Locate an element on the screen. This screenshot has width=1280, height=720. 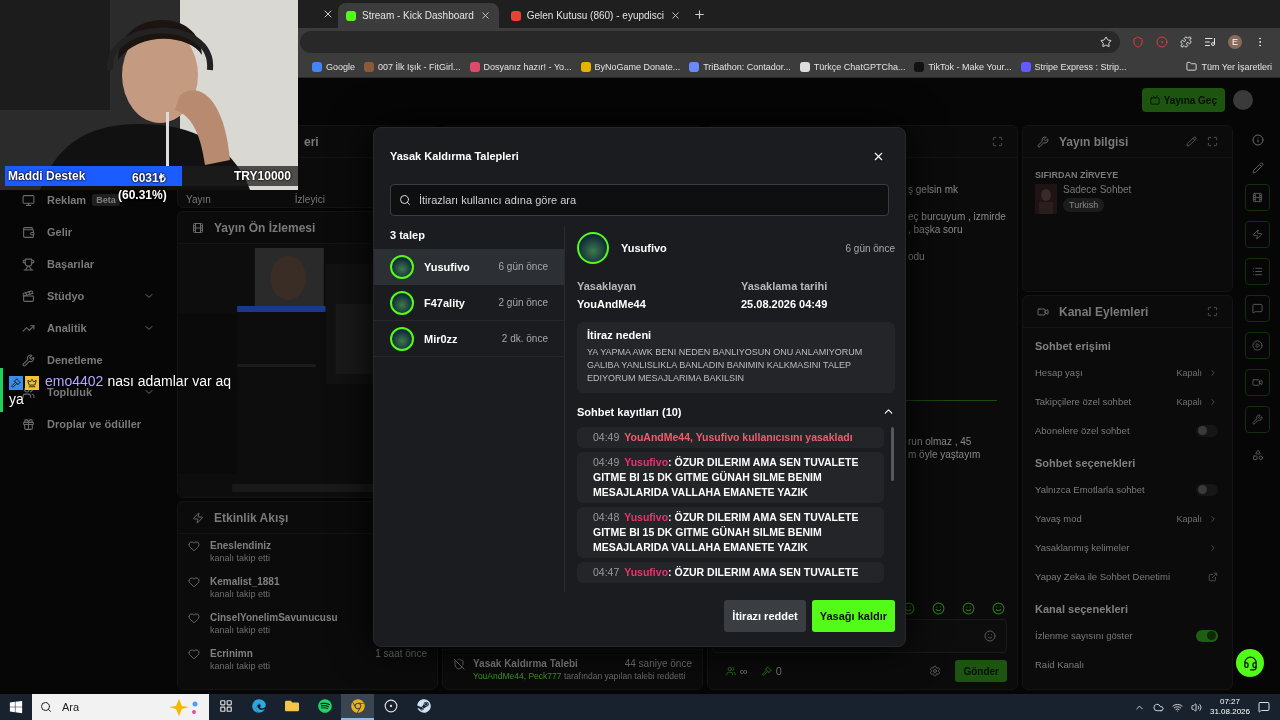
reject-button: İtirazı reddet is located at coordinates (765, 616).